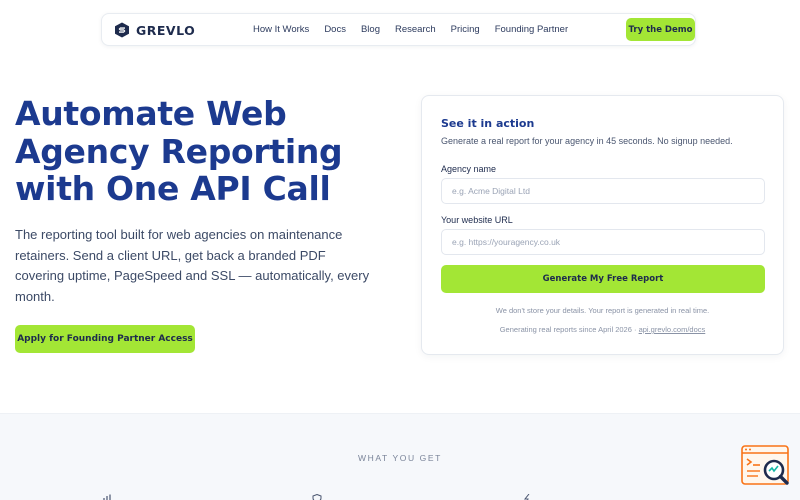  Describe the element at coordinates (603, 242) in the screenshot. I see `website-url-input` at that location.